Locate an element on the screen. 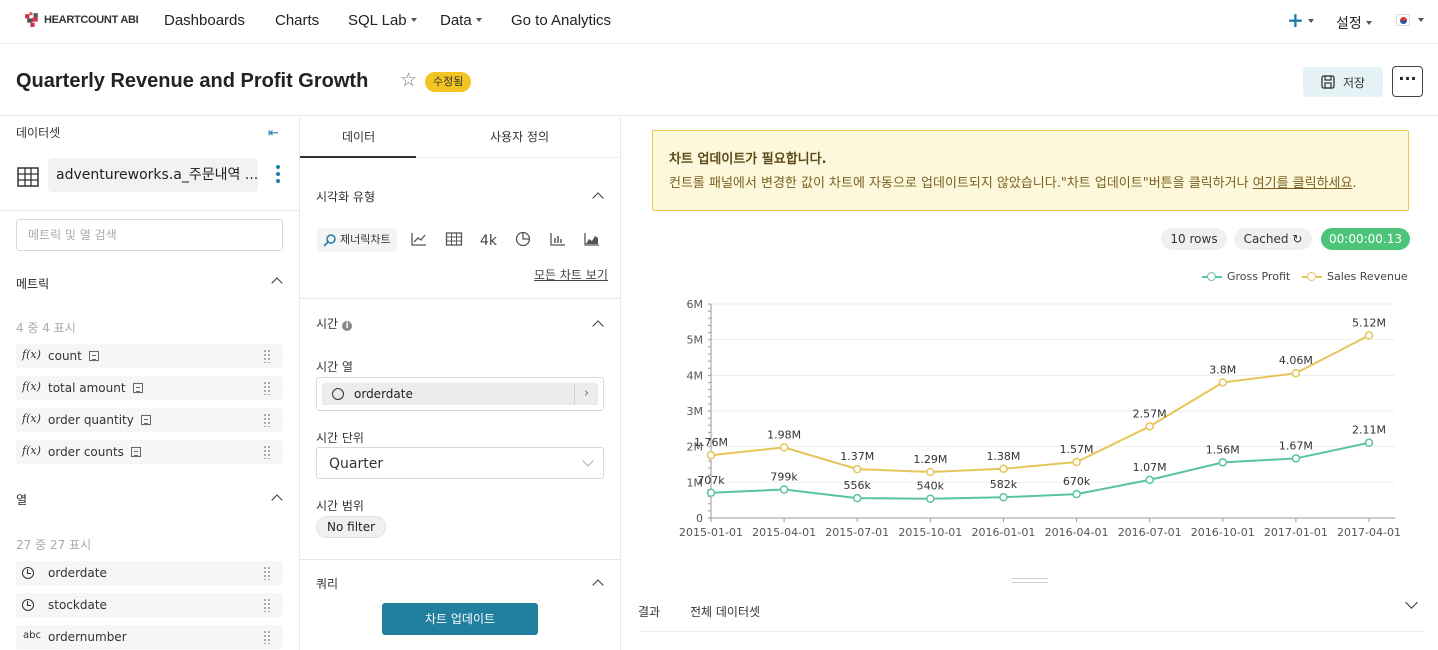 Image resolution: width=1438 pixels, height=650 pixels. click-here-link: 여기를 클릭하세요 is located at coordinates (1303, 183).